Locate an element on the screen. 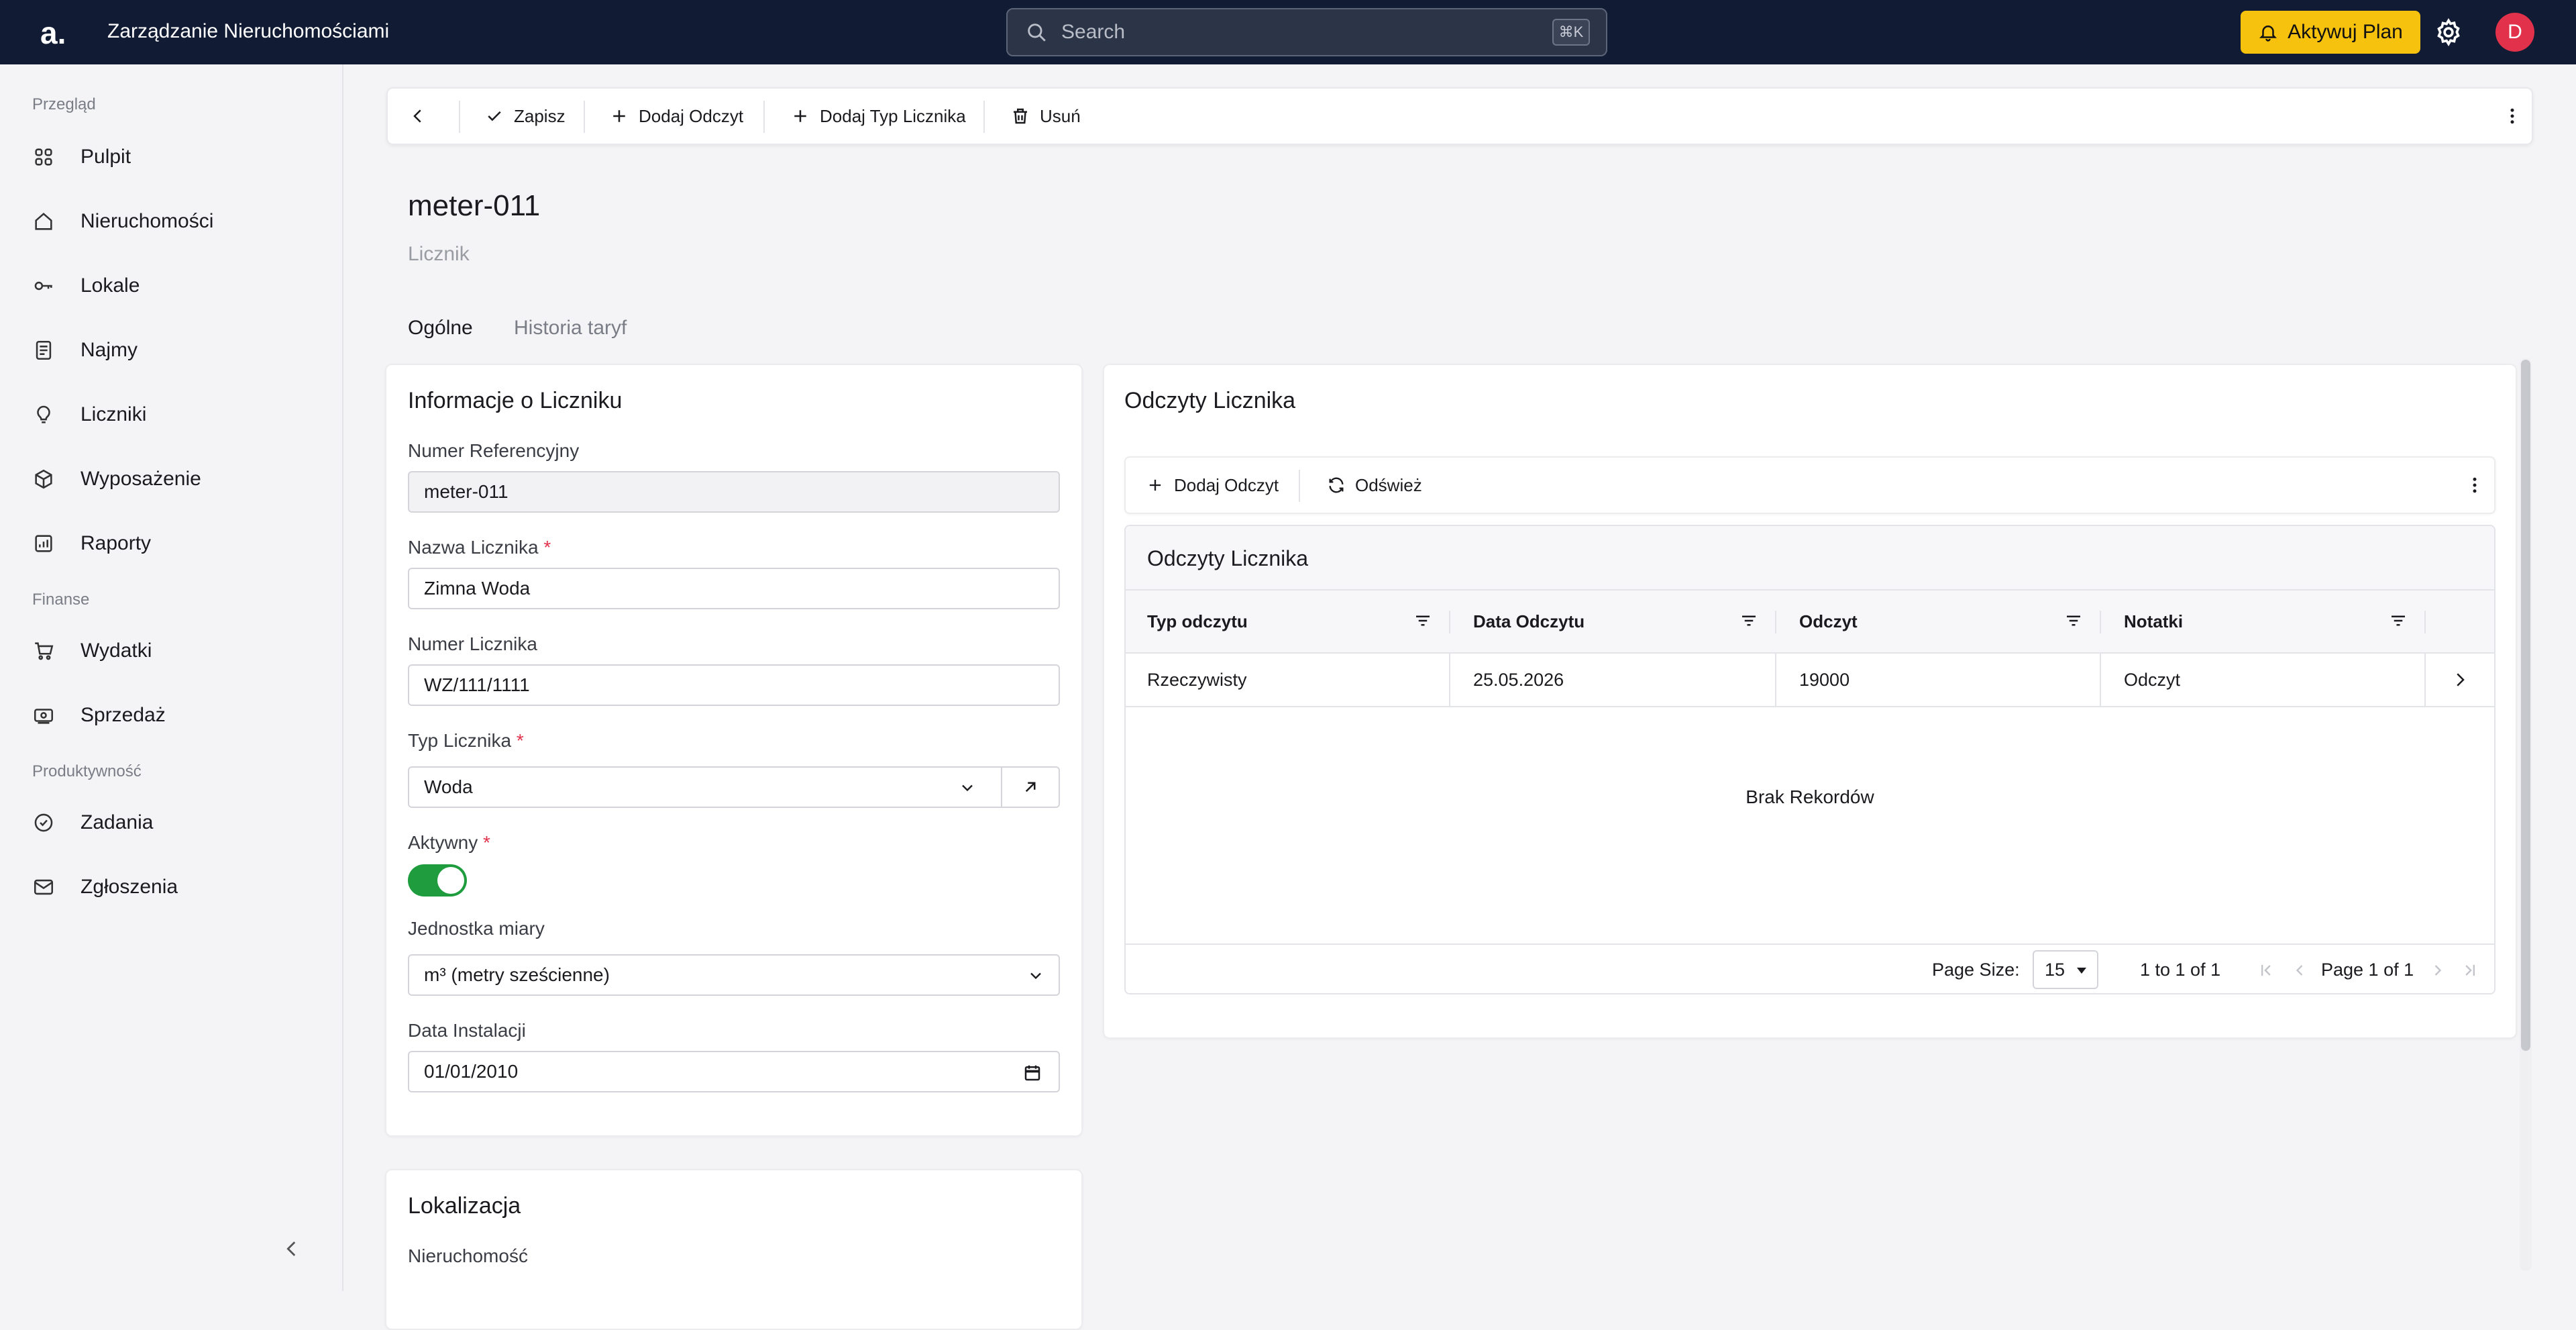 This screenshot has width=2576, height=1330. column-header-reading: Odczyt is located at coordinates (1828, 621).